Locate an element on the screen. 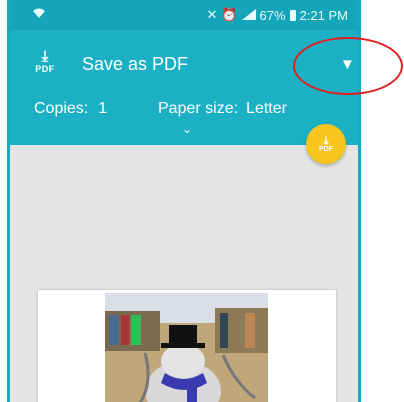 The width and height of the screenshot is (404, 402). pdf-download-icon: ⤓ PDF is located at coordinates (45, 61).